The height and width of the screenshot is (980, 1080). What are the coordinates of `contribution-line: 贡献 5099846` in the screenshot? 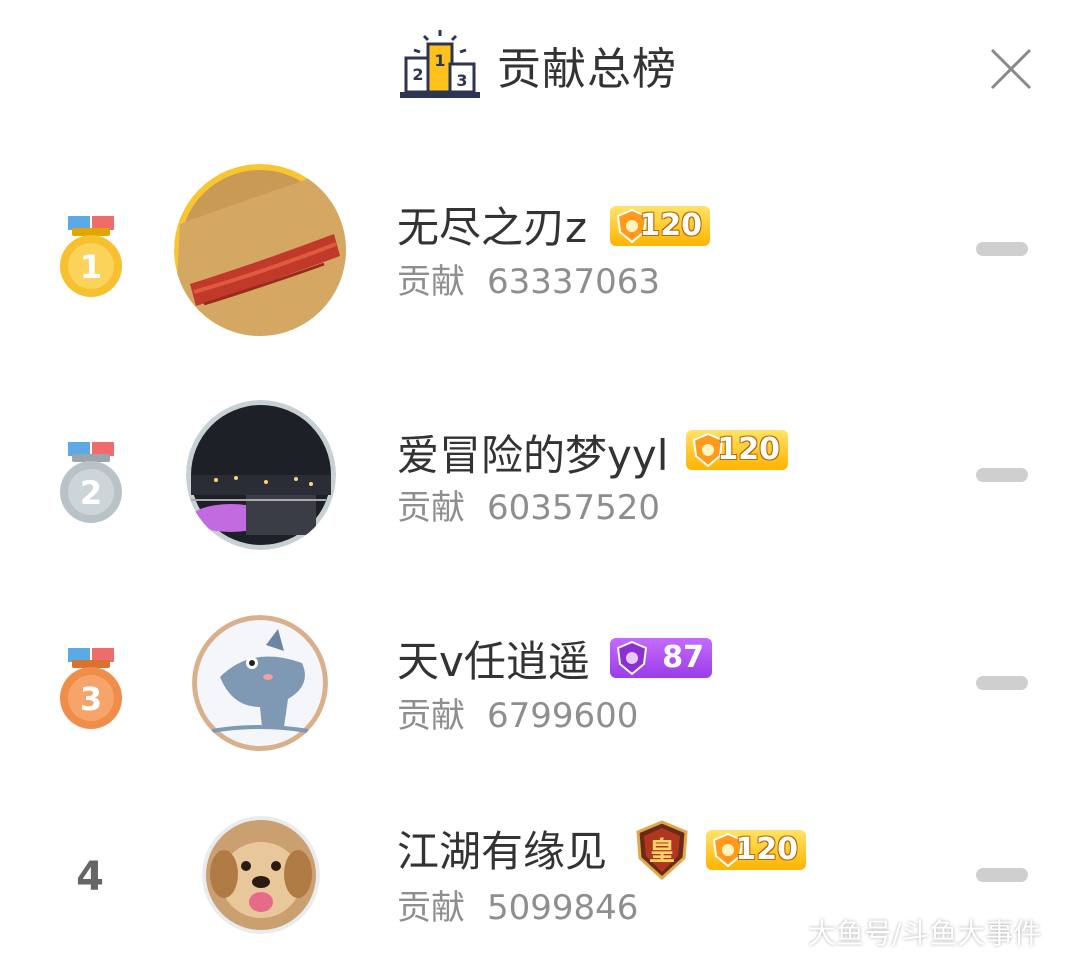 It's located at (517, 908).